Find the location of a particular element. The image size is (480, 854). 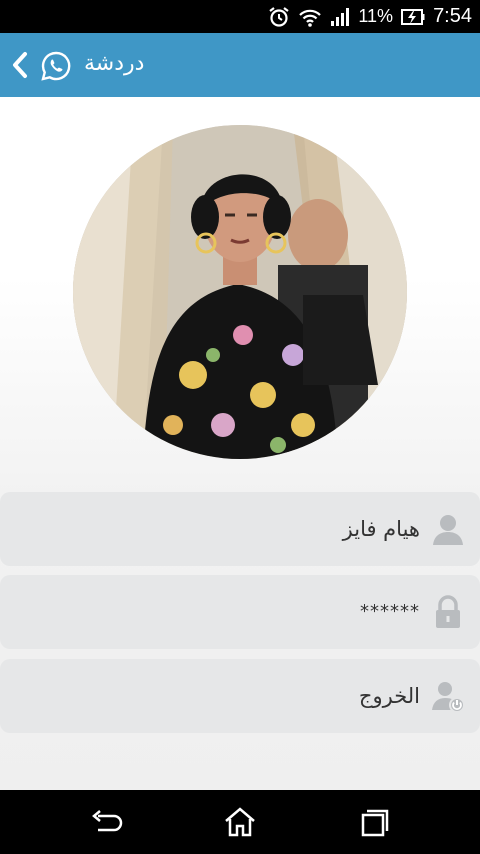

password-row: ****** is located at coordinates (240, 612).